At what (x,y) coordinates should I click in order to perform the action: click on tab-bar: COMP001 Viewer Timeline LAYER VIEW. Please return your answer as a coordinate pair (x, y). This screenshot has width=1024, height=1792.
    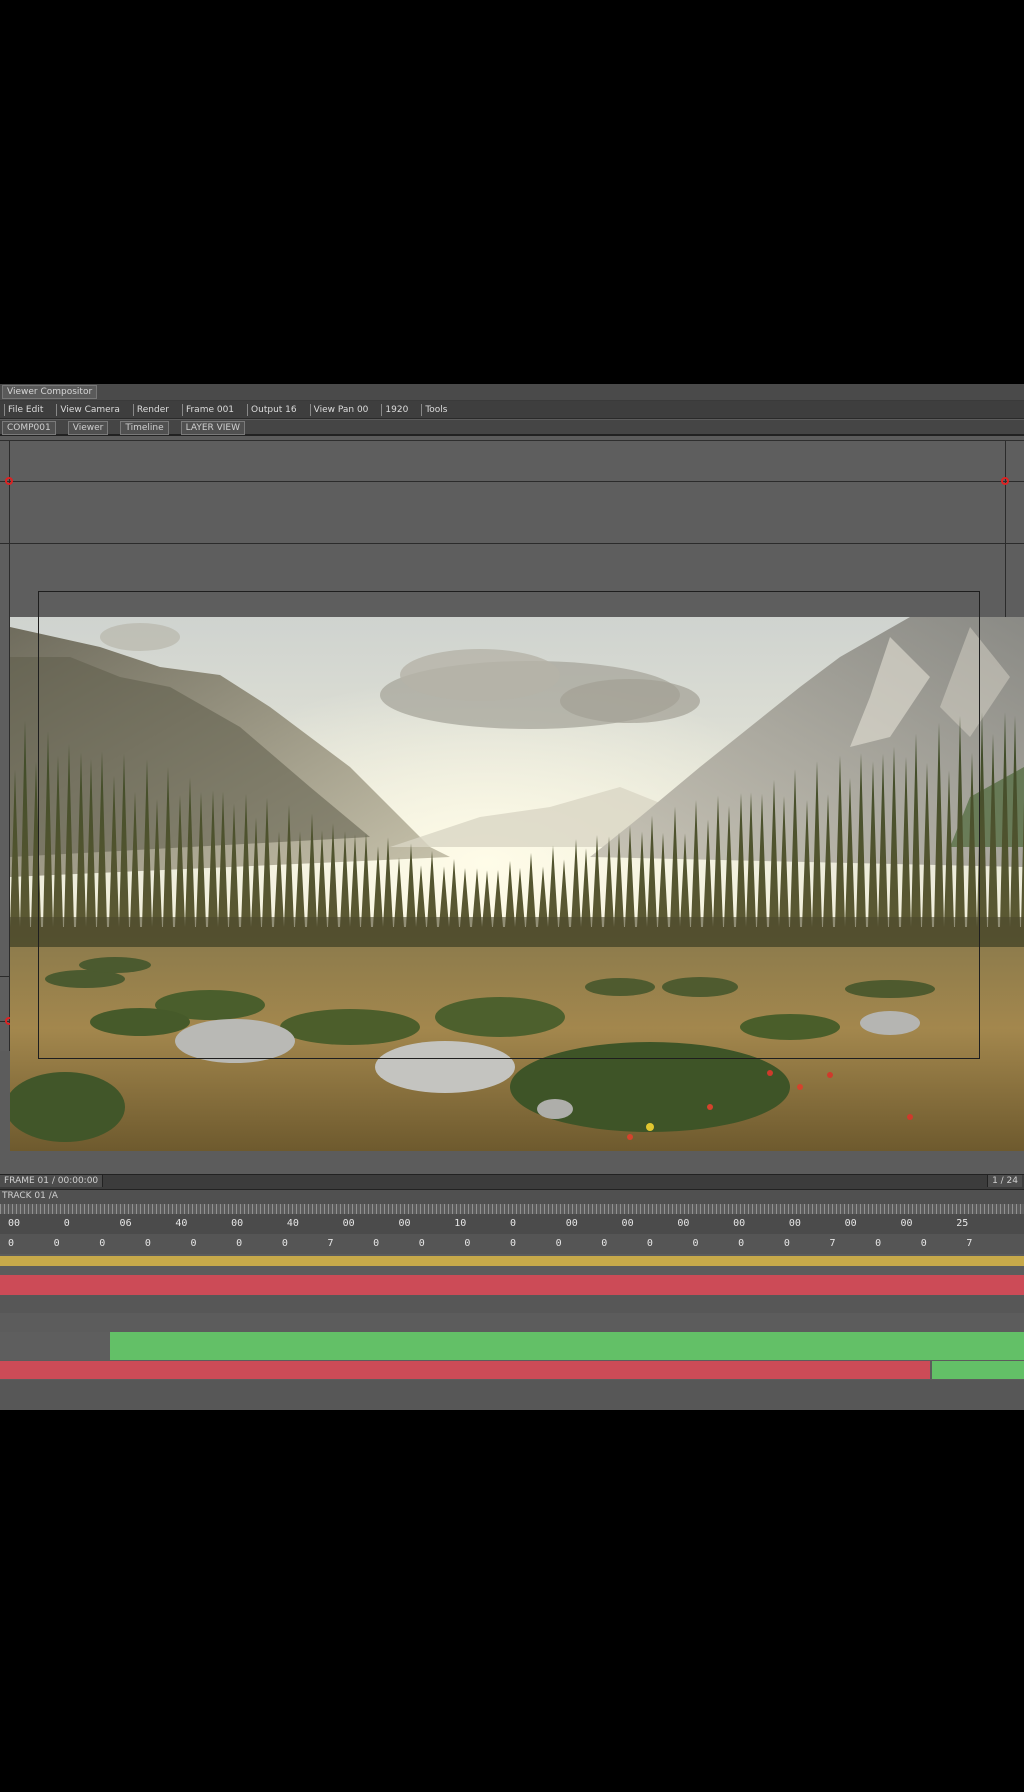
    Looking at the image, I should click on (512, 428).